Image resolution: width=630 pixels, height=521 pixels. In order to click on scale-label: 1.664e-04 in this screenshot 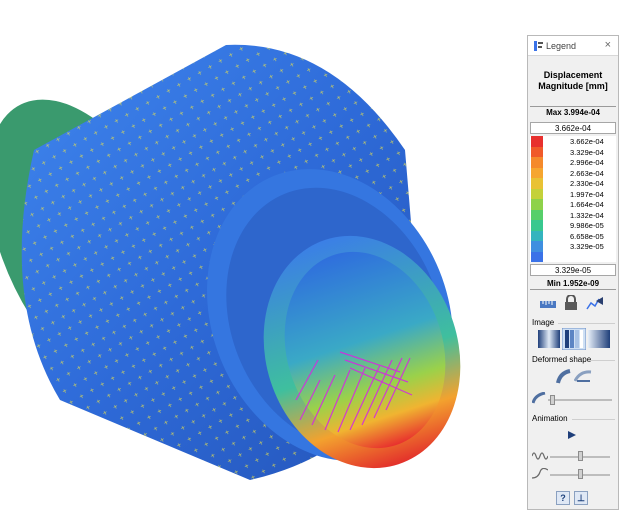, I will do `click(587, 204)`.